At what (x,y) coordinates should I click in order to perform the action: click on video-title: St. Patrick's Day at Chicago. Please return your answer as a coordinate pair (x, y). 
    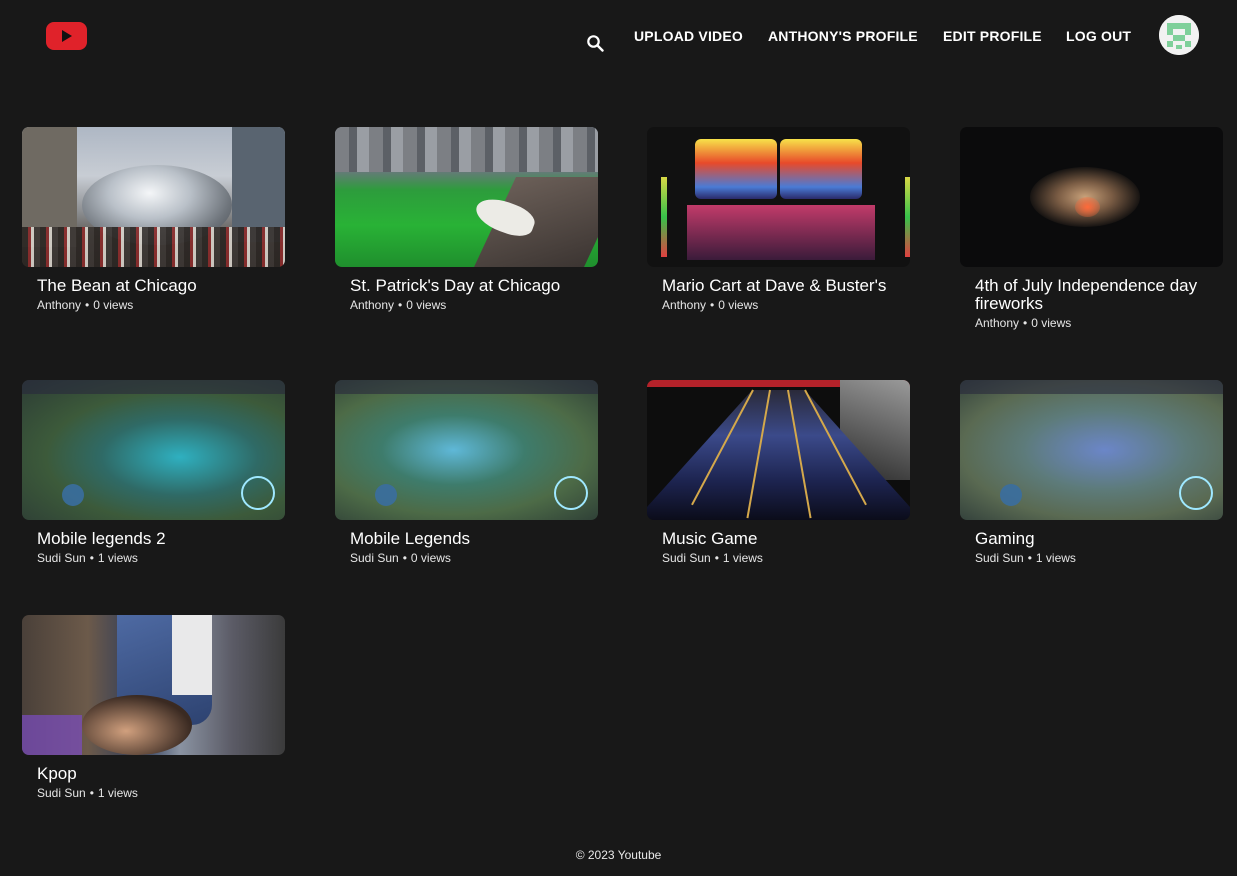
    Looking at the image, I should click on (465, 286).